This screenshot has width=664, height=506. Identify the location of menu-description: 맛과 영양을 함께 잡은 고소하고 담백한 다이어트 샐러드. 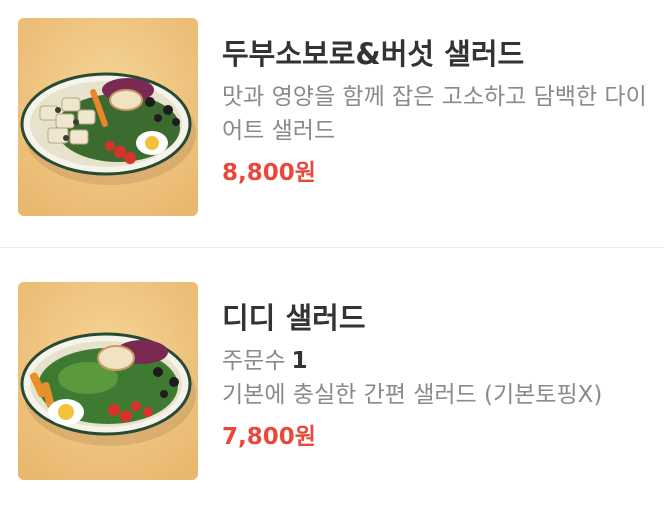
(434, 114).